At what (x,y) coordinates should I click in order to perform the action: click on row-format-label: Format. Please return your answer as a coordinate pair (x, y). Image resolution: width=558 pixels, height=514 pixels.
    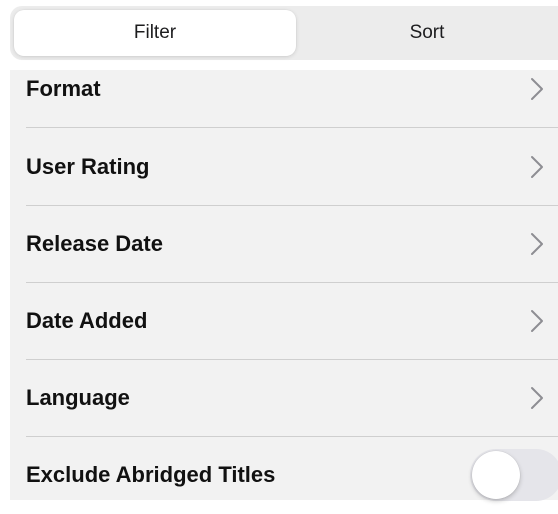
    Looking at the image, I should click on (63, 88).